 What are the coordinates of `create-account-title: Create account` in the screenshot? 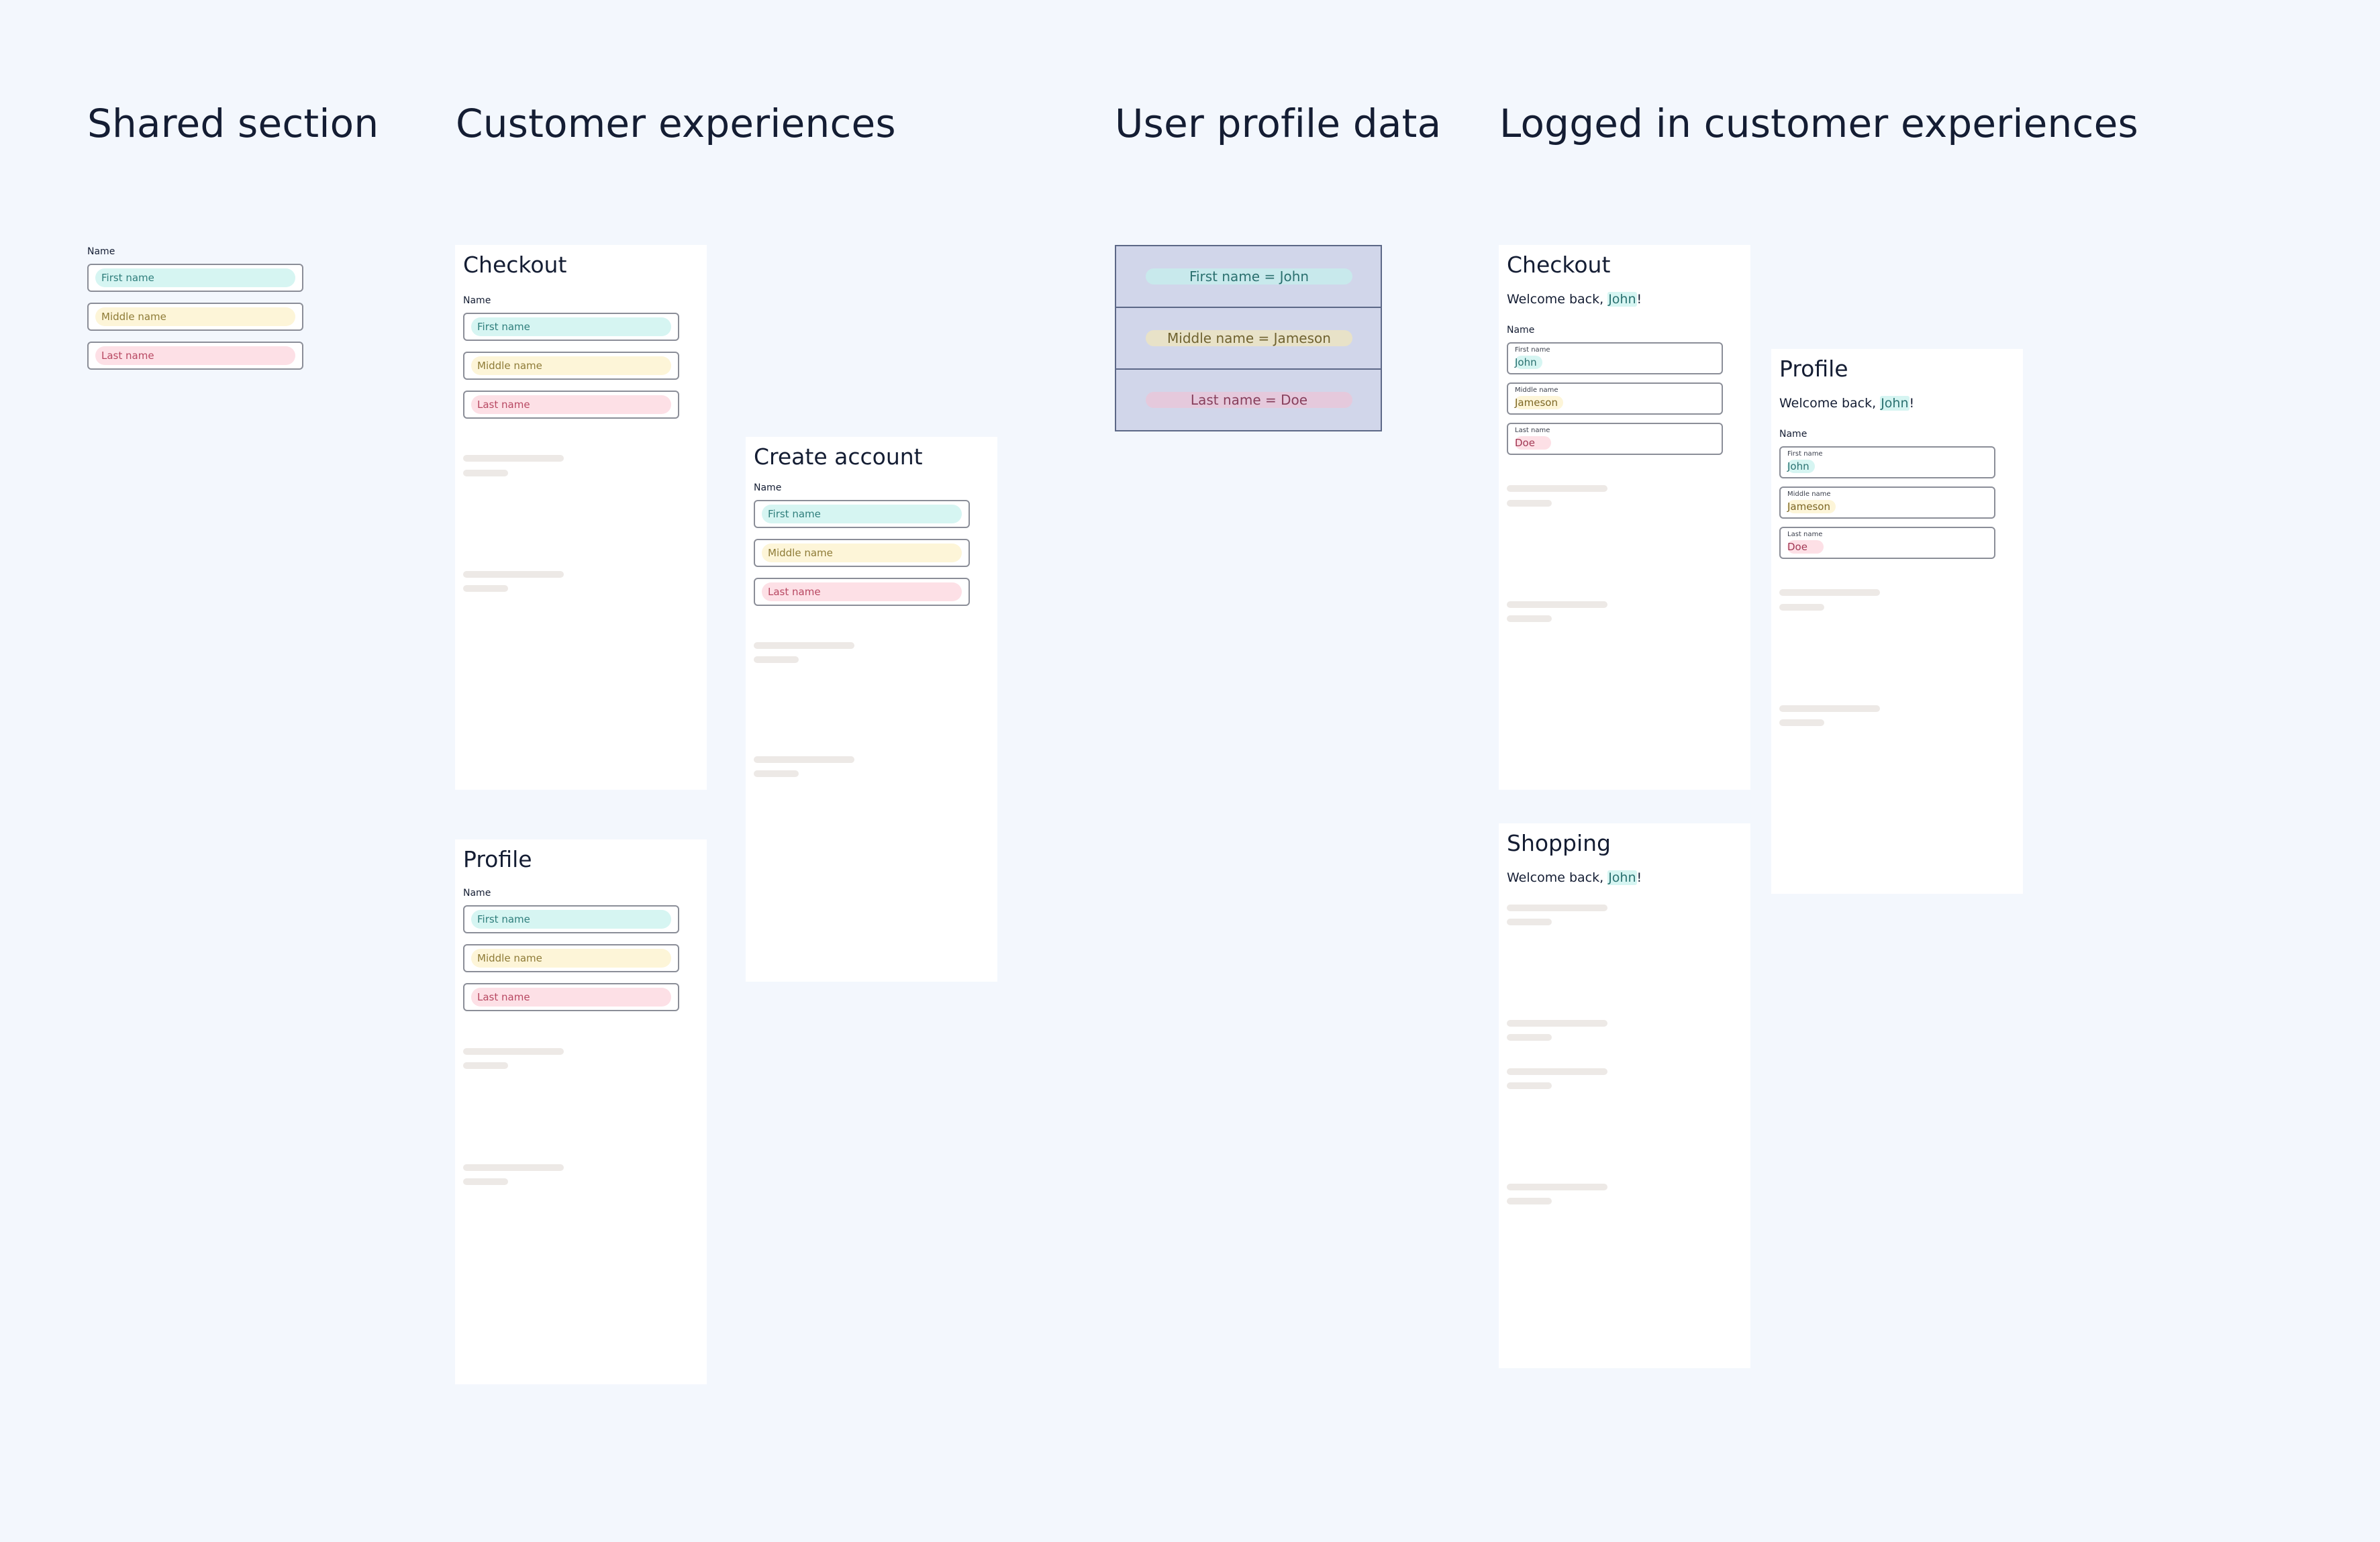 It's located at (838, 457).